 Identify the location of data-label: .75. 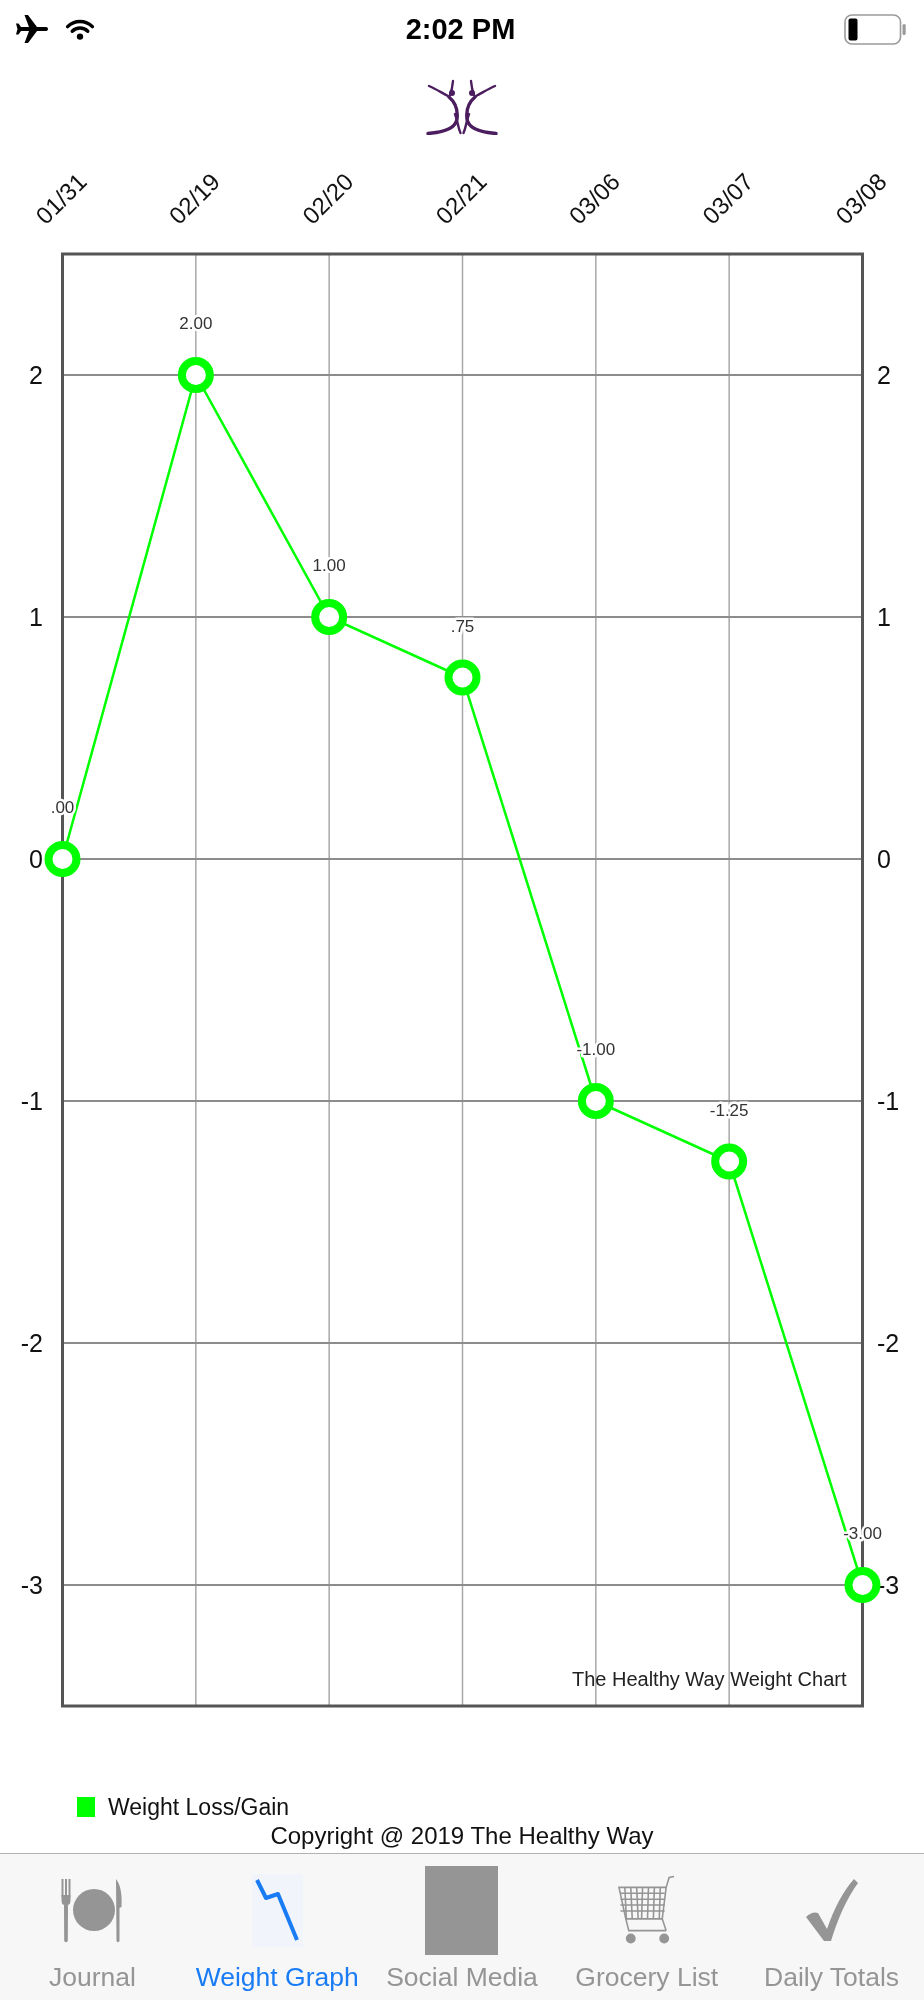
(462, 626).